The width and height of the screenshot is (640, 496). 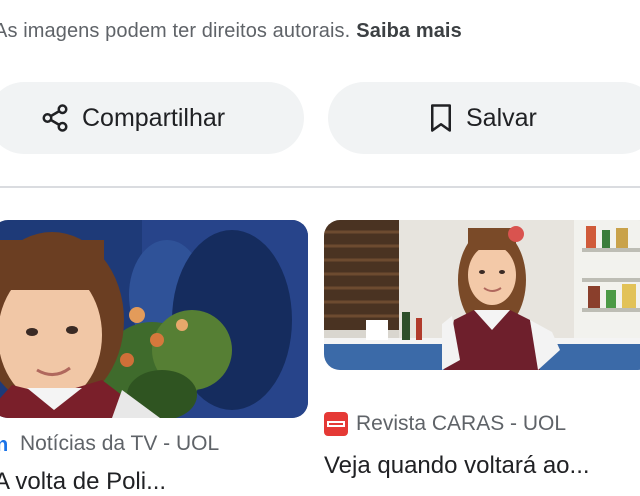 I want to click on bookmark-icon, so click(x=441, y=118).